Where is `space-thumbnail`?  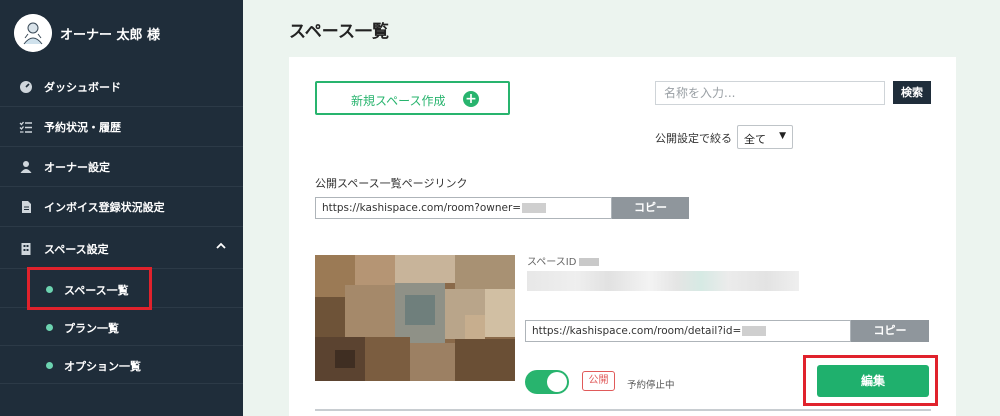
space-thumbnail is located at coordinates (415, 318).